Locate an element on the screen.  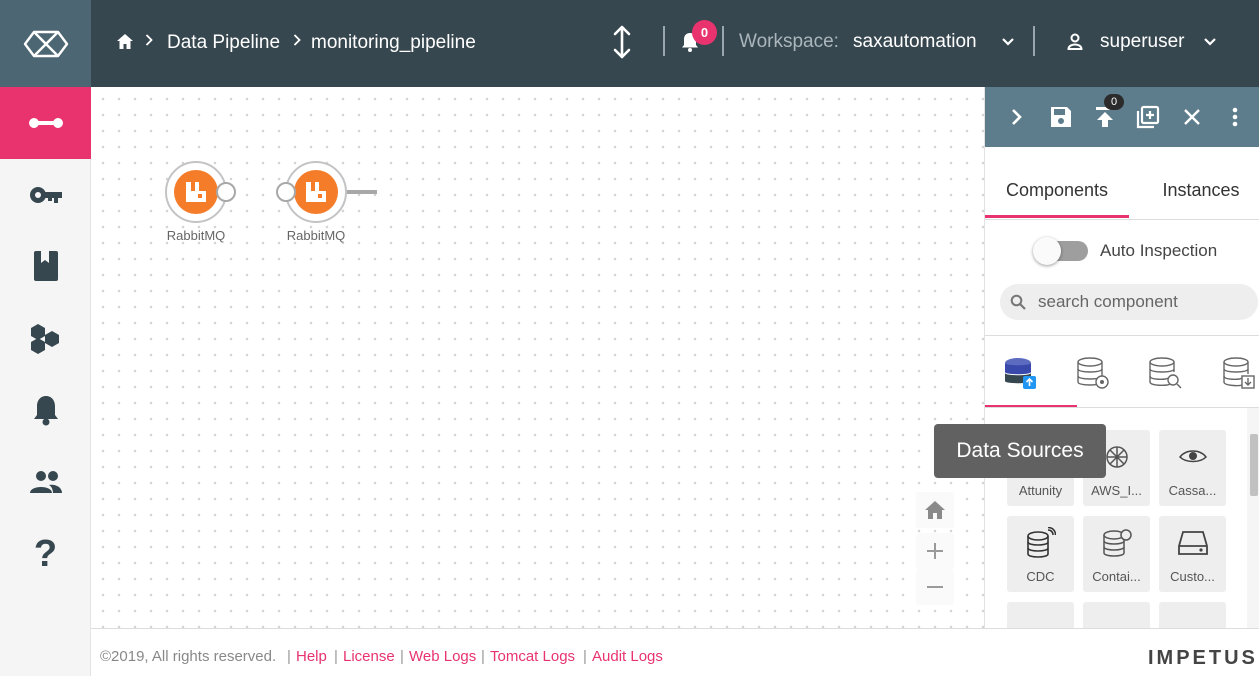
save-icon is located at coordinates (1061, 117).